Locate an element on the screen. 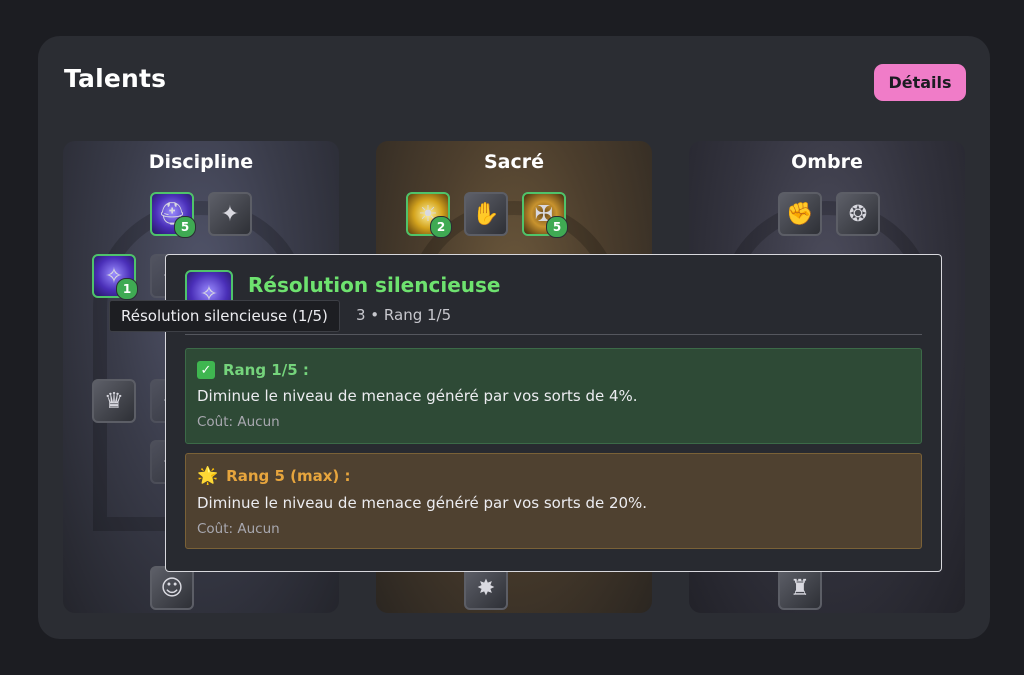  talent-shadow-swirl: ❂ is located at coordinates (858, 214).